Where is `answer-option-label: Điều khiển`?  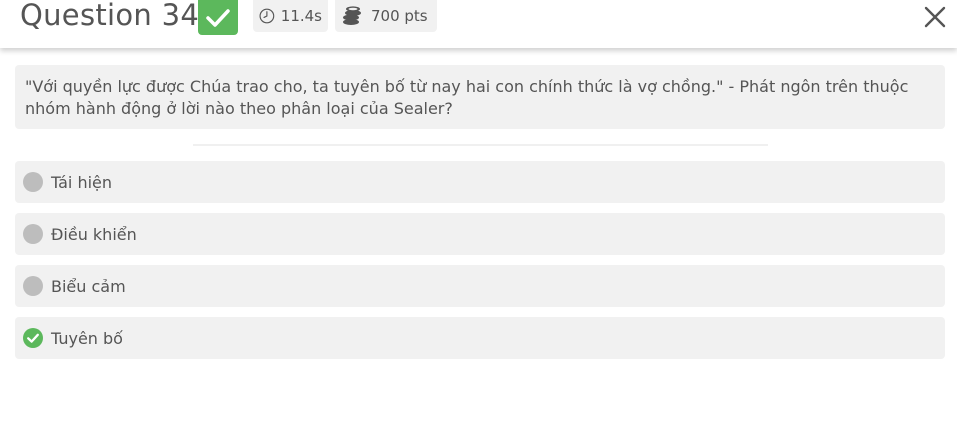 answer-option-label: Điều khiển is located at coordinates (94, 234).